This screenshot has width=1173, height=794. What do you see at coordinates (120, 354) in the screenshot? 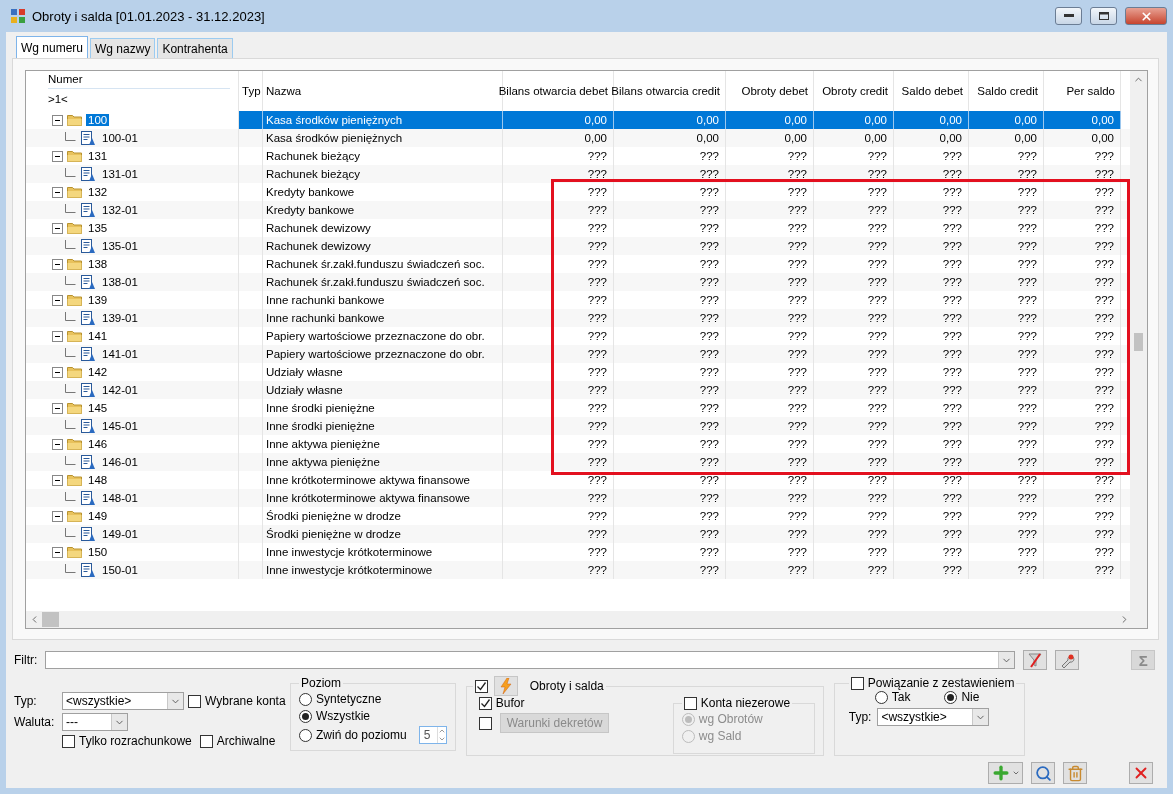
I see `account-number: 141-01` at bounding box center [120, 354].